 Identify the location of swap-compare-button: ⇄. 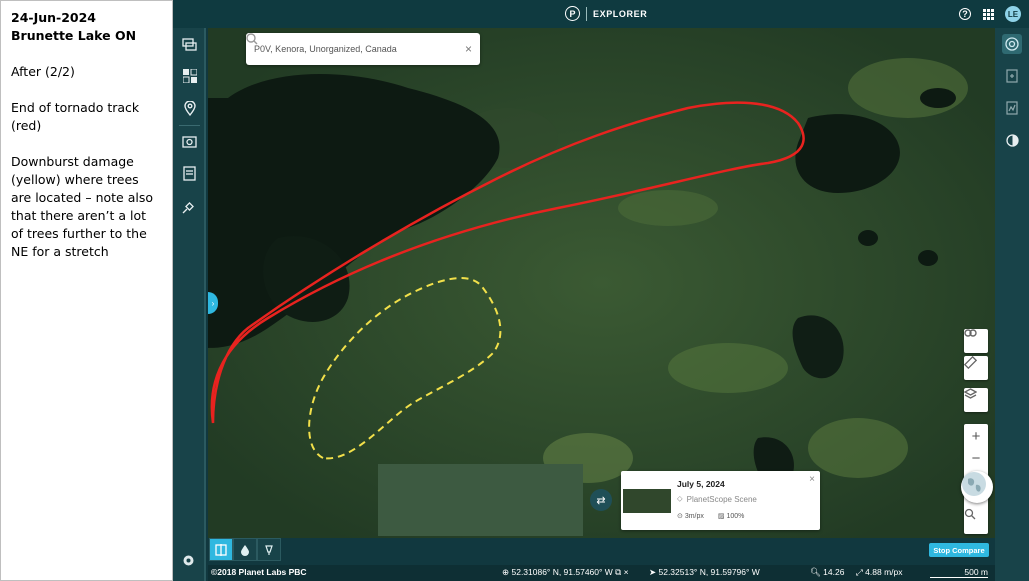
(601, 500).